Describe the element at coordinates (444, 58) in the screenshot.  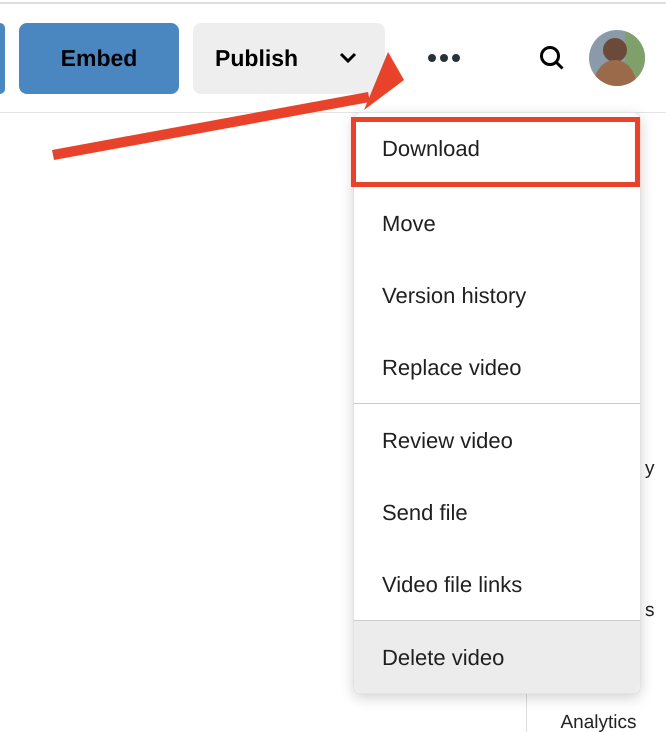
I see `more-icon` at that location.